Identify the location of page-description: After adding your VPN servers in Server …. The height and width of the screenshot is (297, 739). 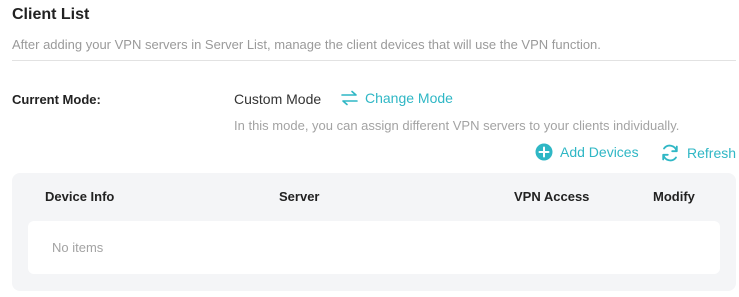
(306, 44).